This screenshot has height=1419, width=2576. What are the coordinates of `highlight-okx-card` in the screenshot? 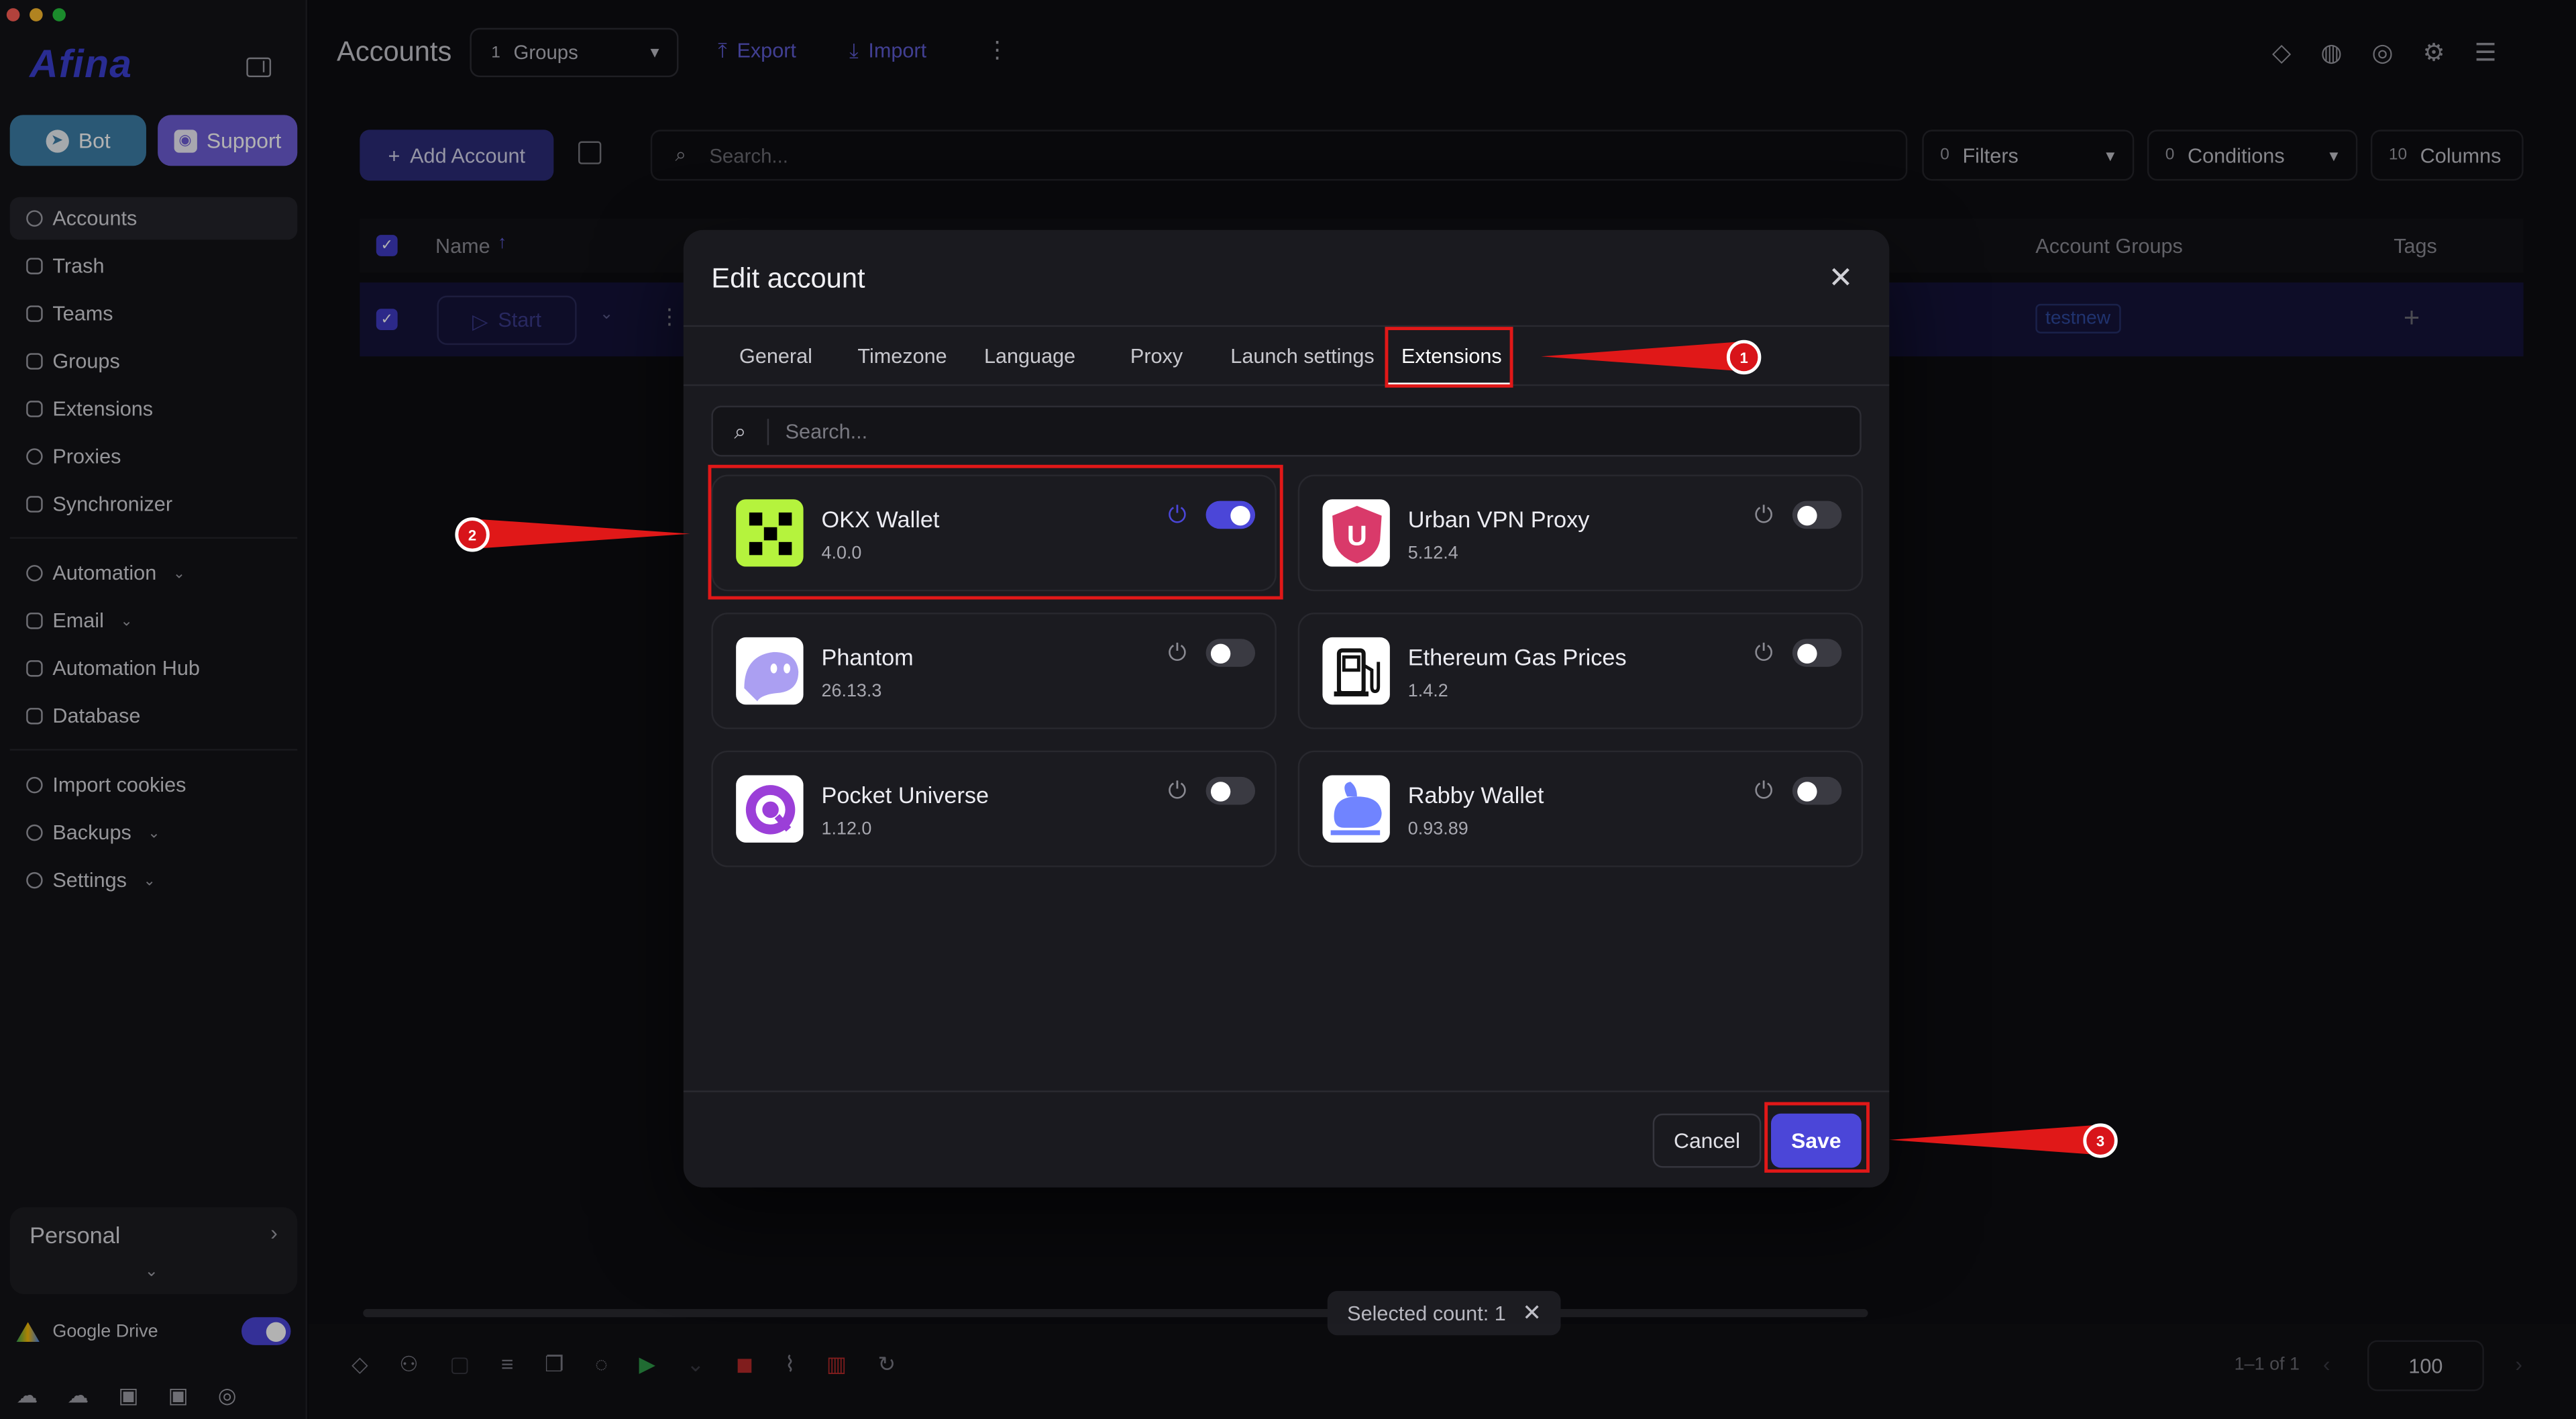 It's located at (995, 532).